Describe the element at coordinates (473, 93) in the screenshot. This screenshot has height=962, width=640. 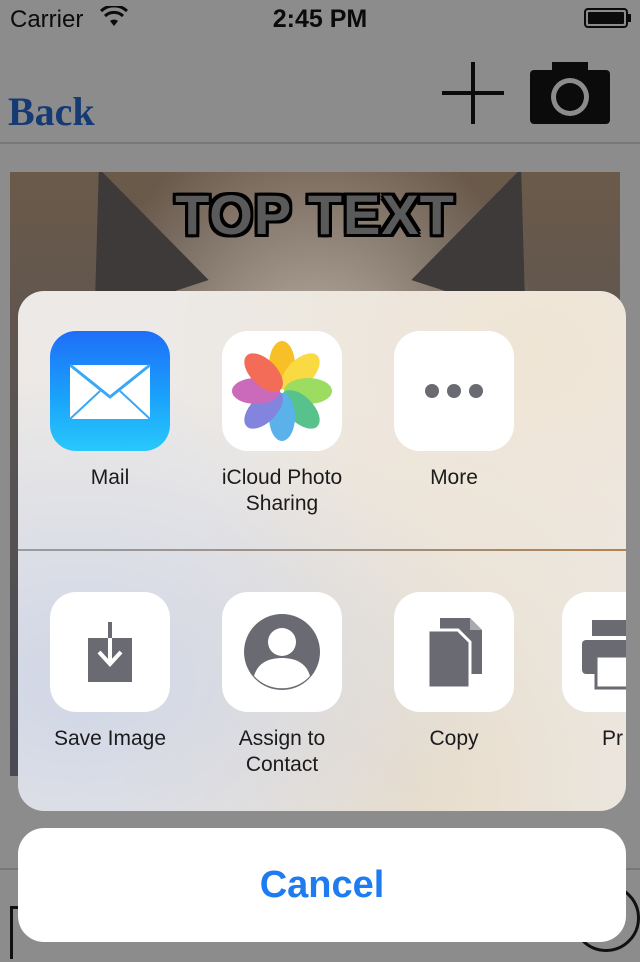
I see `plus-icon` at that location.